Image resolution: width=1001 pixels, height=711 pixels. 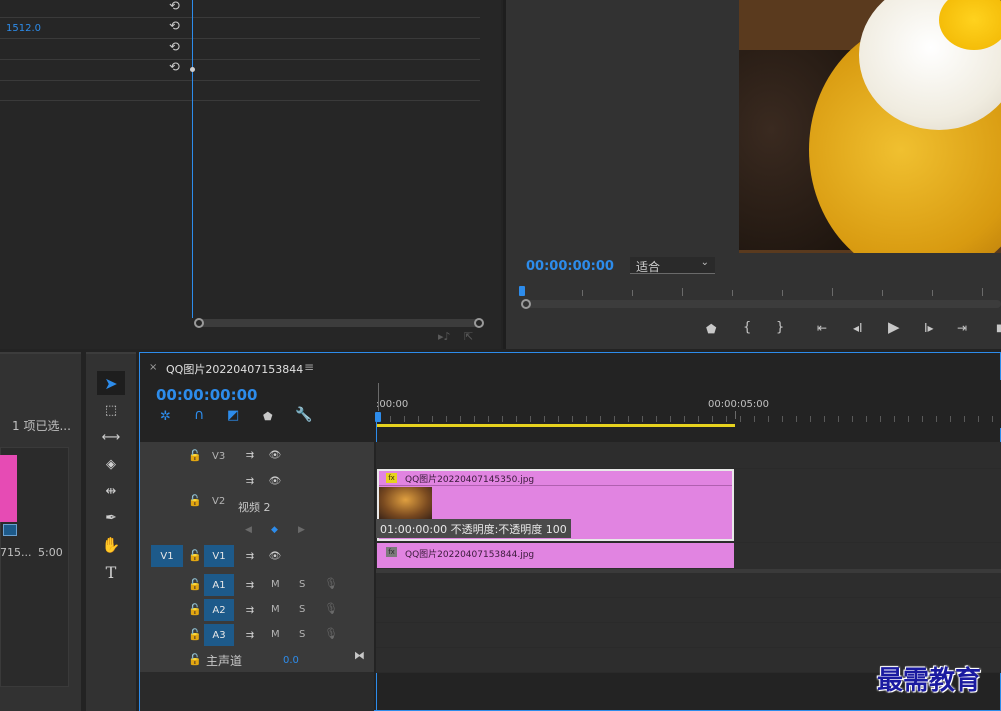 What do you see at coordinates (207, 395) in the screenshot?
I see `timeline-timecode: 00:00:00:00` at bounding box center [207, 395].